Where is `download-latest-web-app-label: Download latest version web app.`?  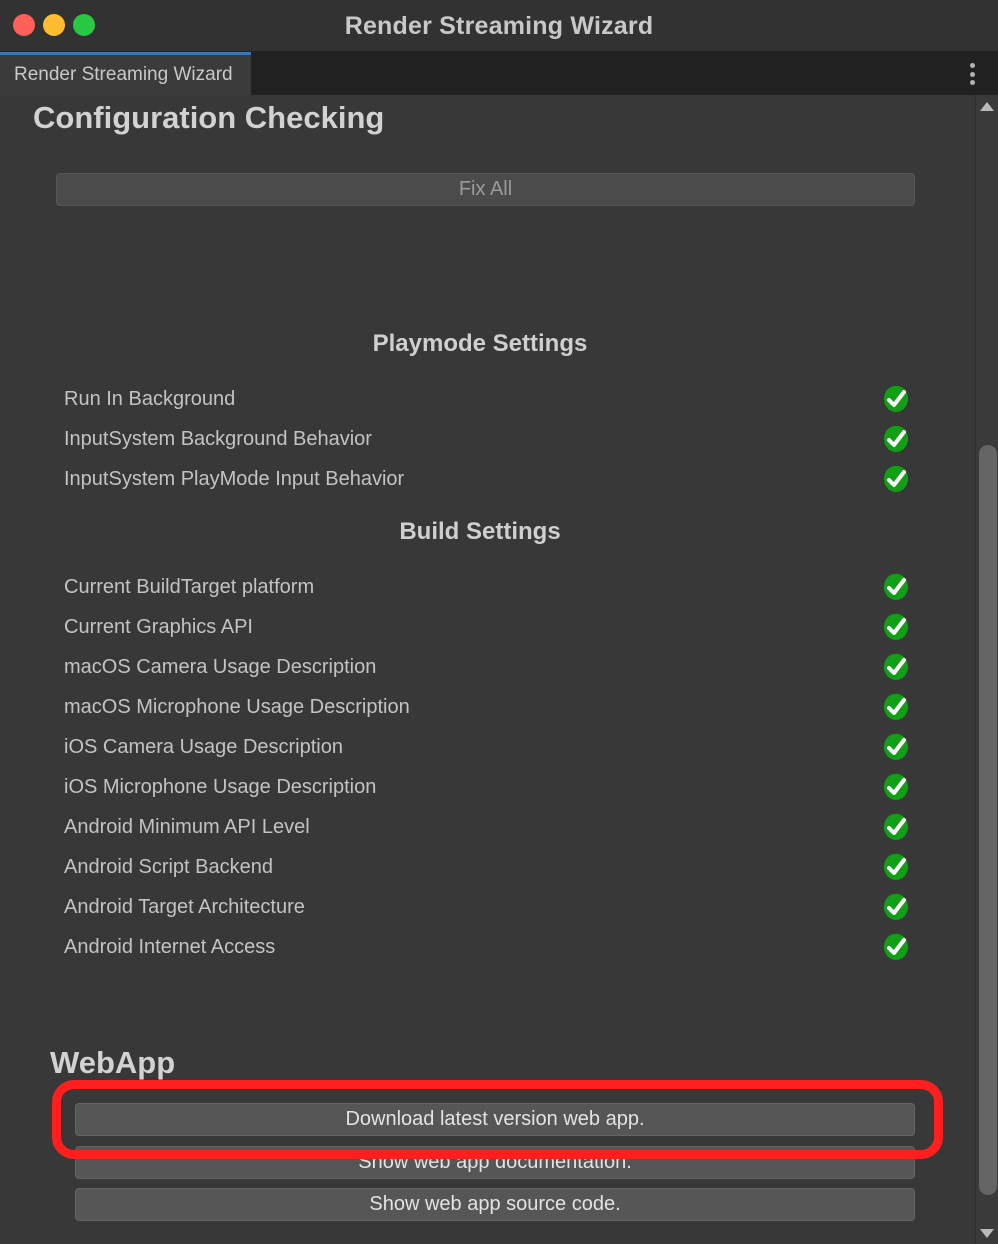
download-latest-web-app-label: Download latest version web app. is located at coordinates (495, 1119).